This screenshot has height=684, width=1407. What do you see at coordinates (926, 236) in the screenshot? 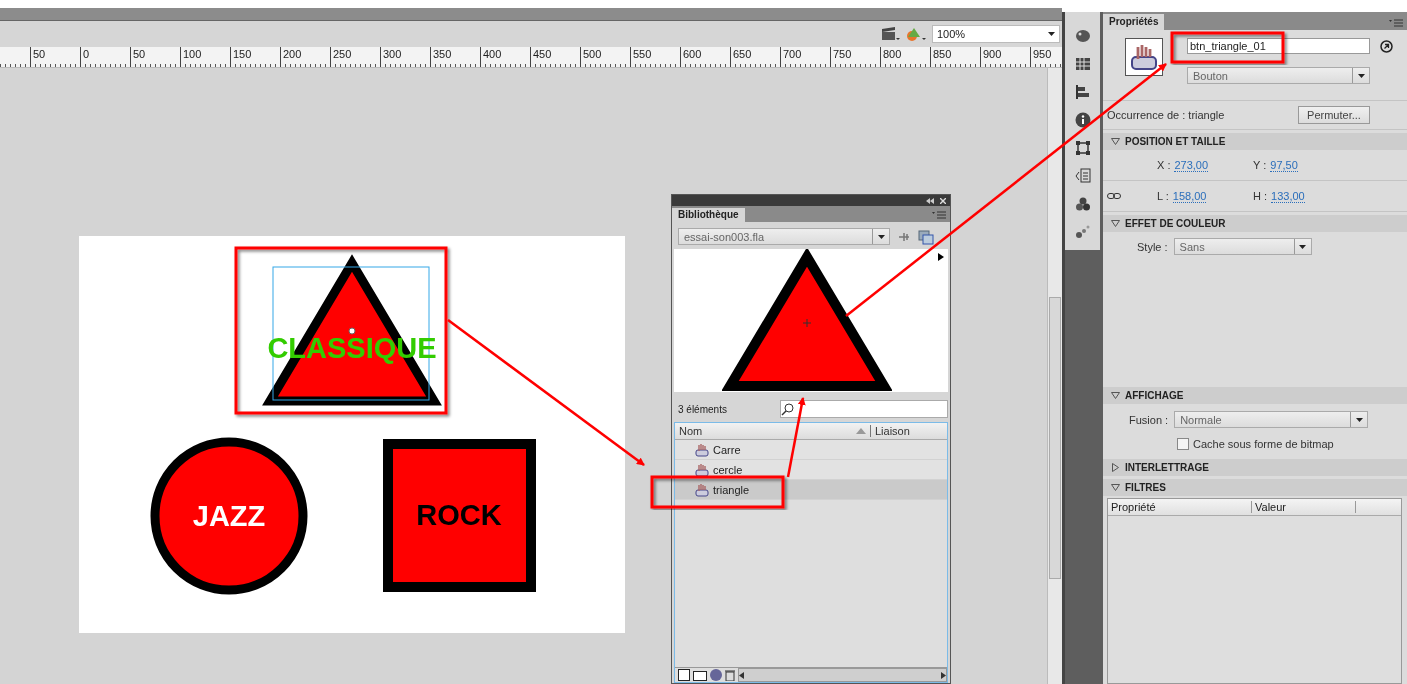
I see `new-library-icon` at bounding box center [926, 236].